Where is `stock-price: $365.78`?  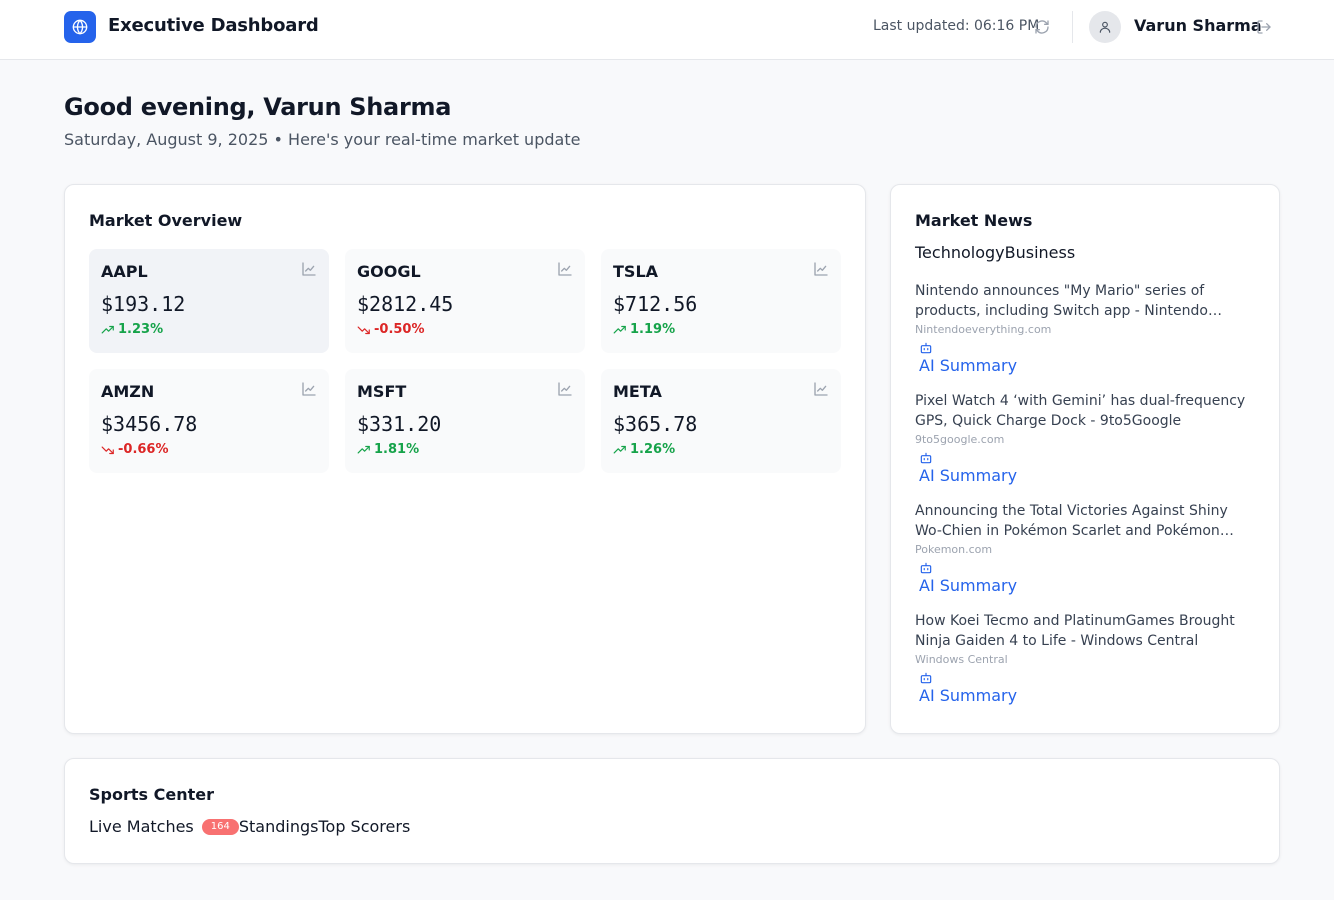
stock-price: $365.78 is located at coordinates (655, 424).